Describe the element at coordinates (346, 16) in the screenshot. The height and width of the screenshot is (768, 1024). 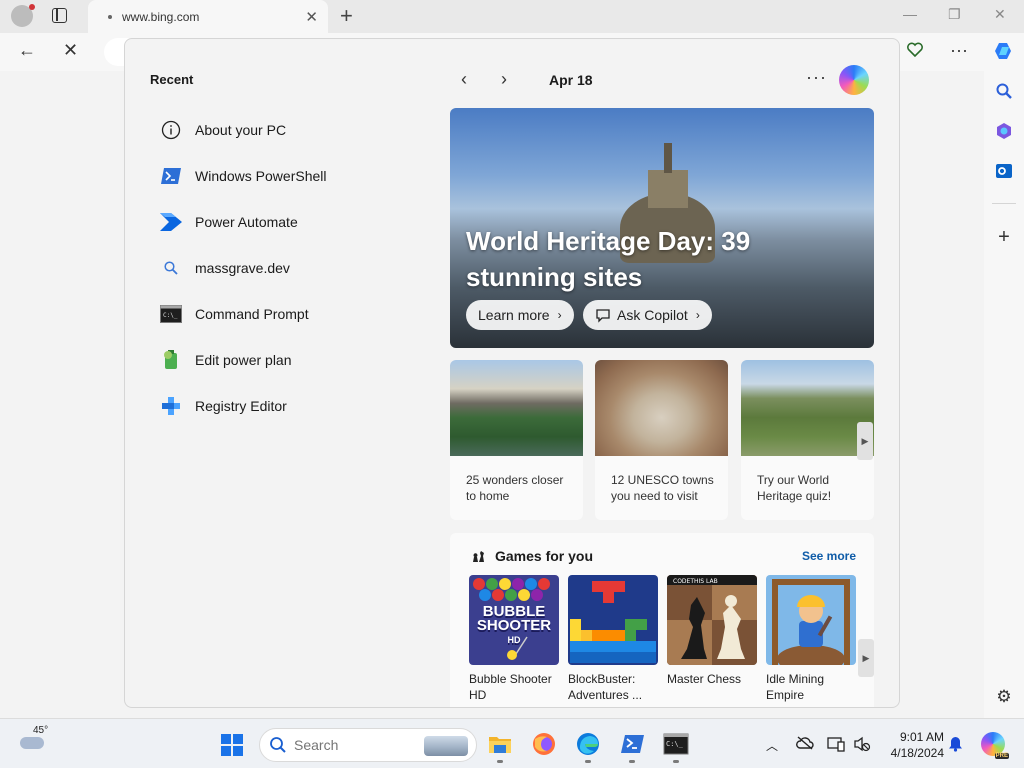
I see `new-tab-icon: +` at that location.